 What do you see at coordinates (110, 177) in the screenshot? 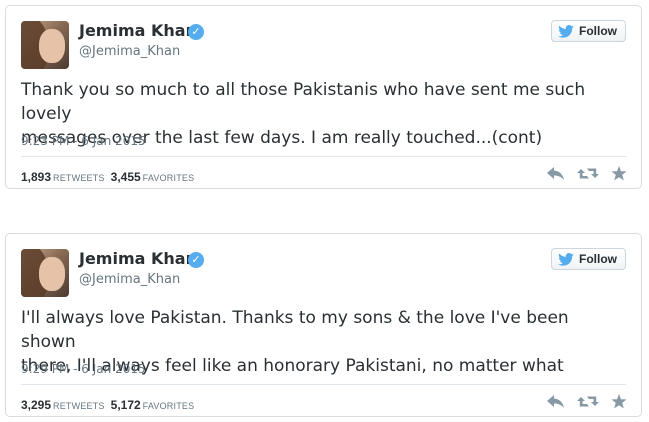
I see `tweet-stats: 1,893 RETWEETS 3,455 FAVORITES` at bounding box center [110, 177].